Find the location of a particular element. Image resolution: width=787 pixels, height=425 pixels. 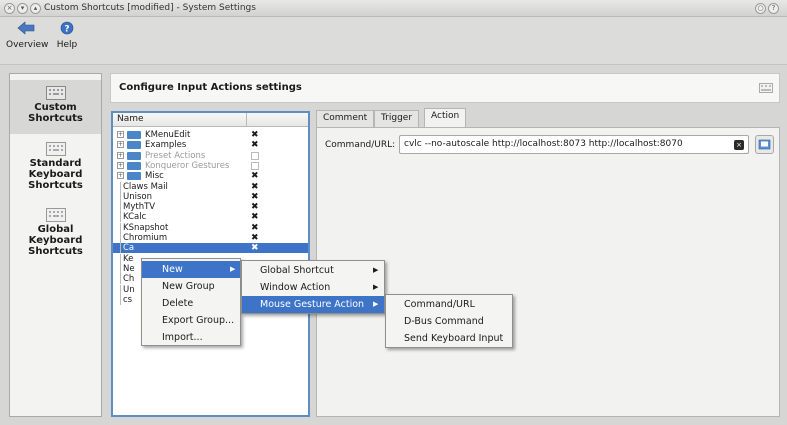

tree-row-label: KSnapshot is located at coordinates (146, 227).